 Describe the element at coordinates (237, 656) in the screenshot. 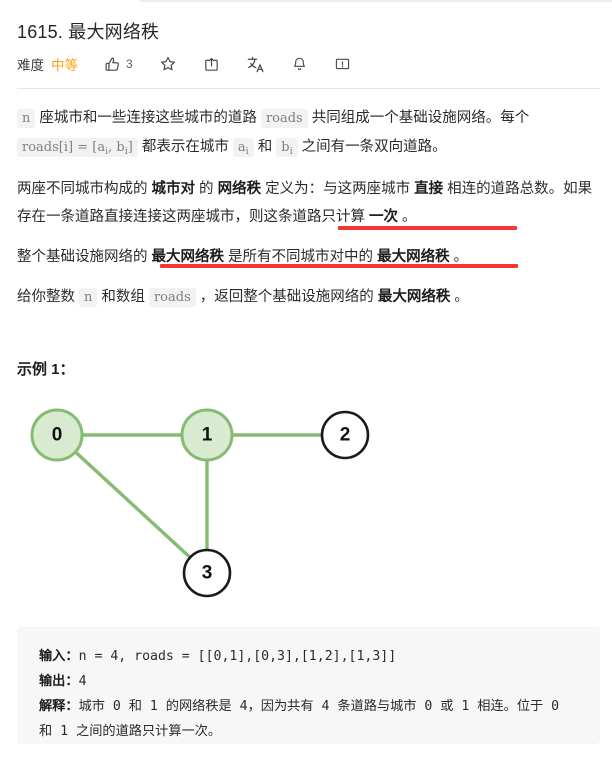

I see `input-value: n = 4, roads = [[0,1],[0,3],[1,2],[1,3]]` at that location.